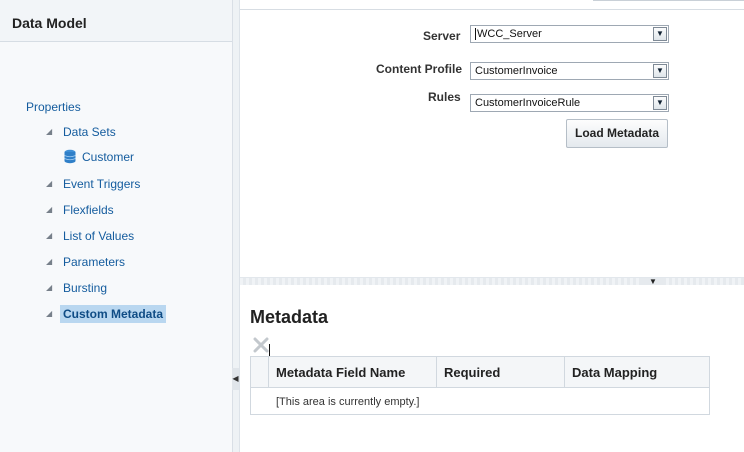 The width and height of the screenshot is (744, 452). What do you see at coordinates (94, 262) in the screenshot?
I see `tree-item-label: Parameters` at bounding box center [94, 262].